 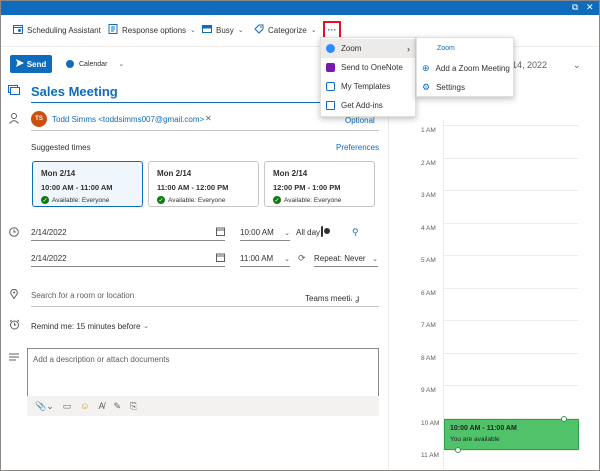 What do you see at coordinates (19, 64) in the screenshot?
I see `send-icon` at bounding box center [19, 64].